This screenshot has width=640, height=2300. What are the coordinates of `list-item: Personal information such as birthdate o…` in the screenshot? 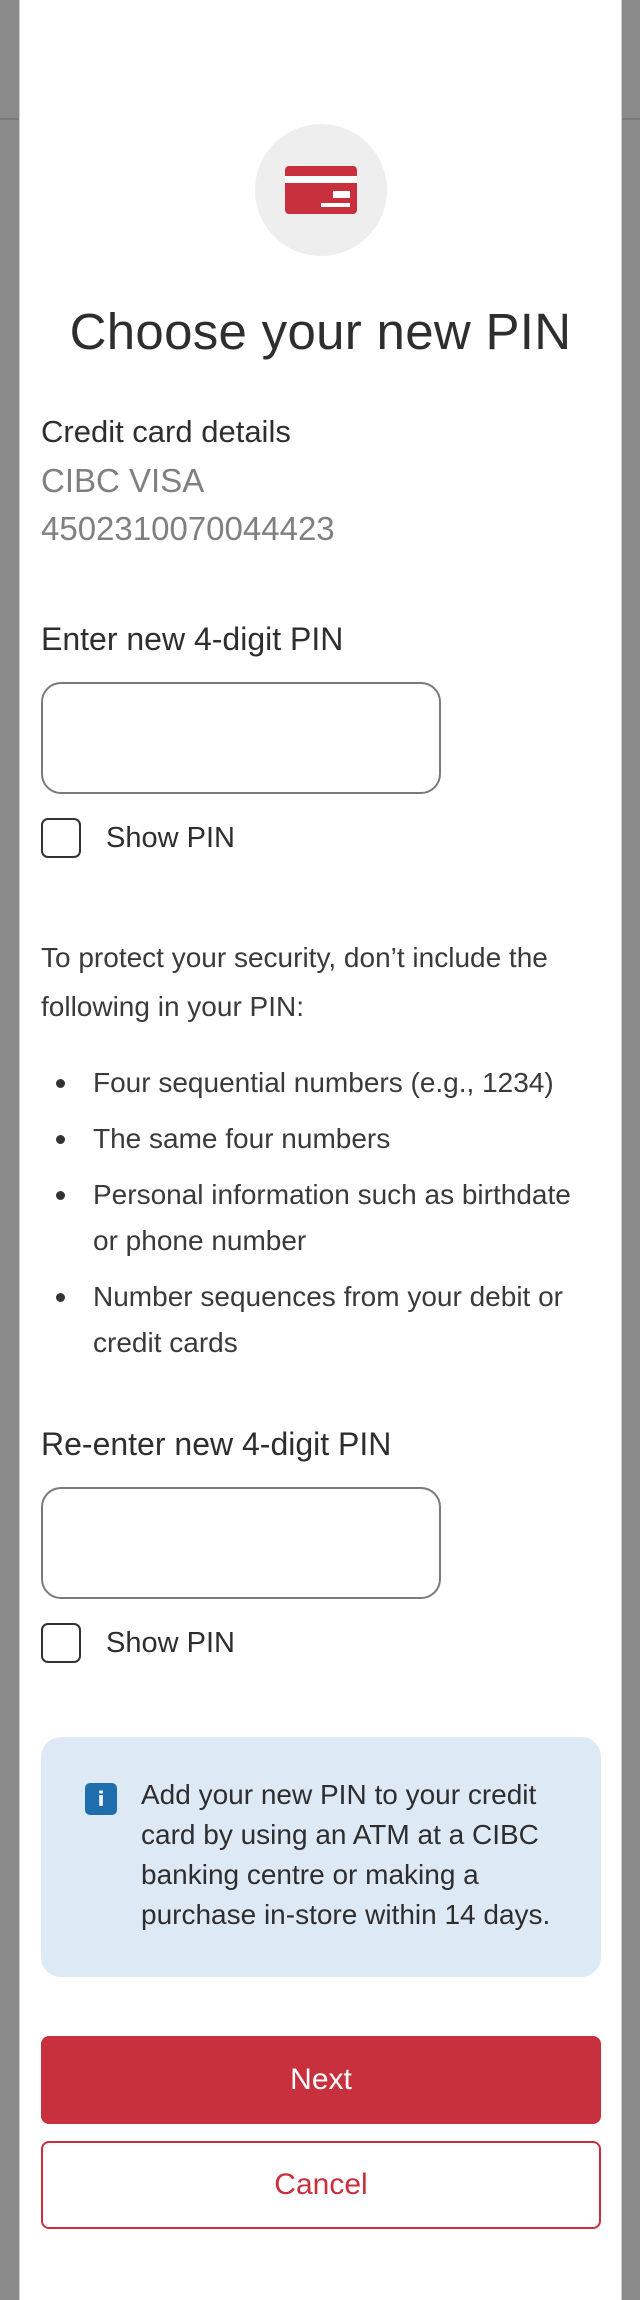 It's located at (321, 1218).